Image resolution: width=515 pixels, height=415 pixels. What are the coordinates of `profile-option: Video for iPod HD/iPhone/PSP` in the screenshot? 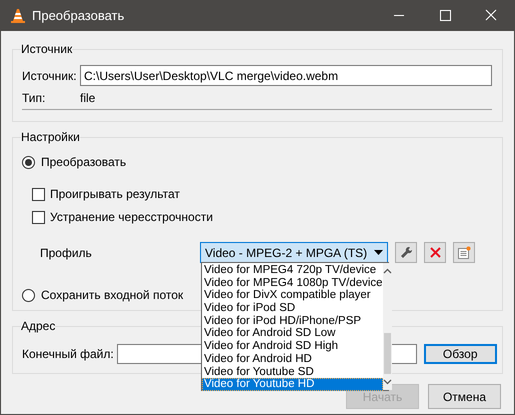 It's located at (292, 321).